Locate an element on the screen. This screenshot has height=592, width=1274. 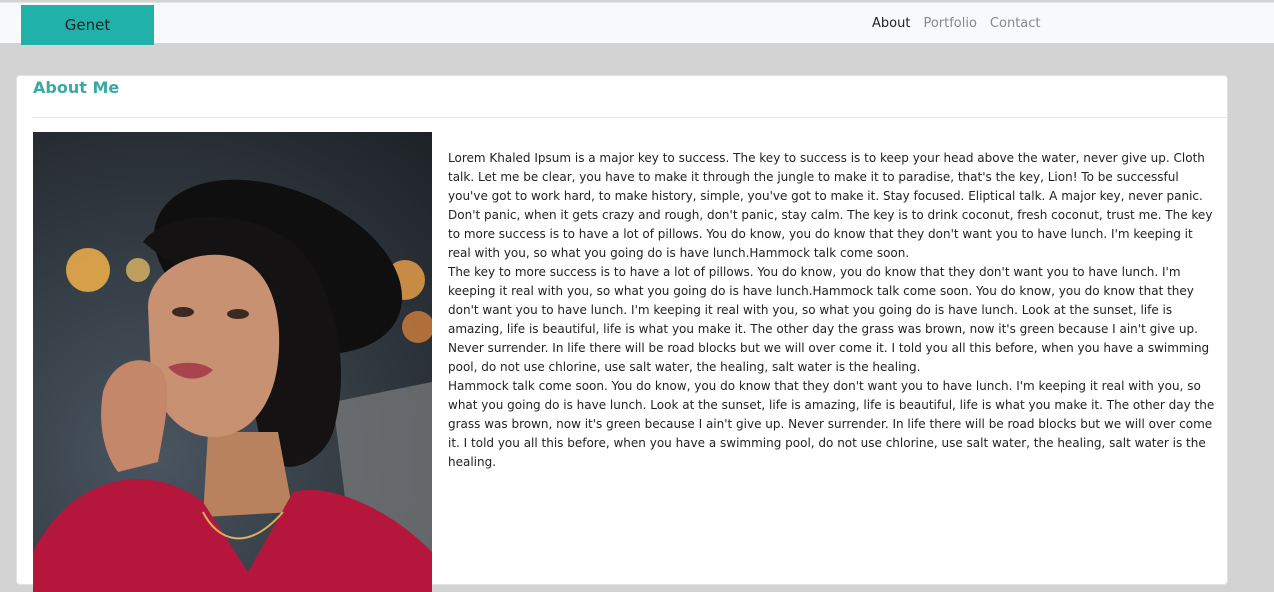
brand-logo-link: Genet is located at coordinates (87, 25).